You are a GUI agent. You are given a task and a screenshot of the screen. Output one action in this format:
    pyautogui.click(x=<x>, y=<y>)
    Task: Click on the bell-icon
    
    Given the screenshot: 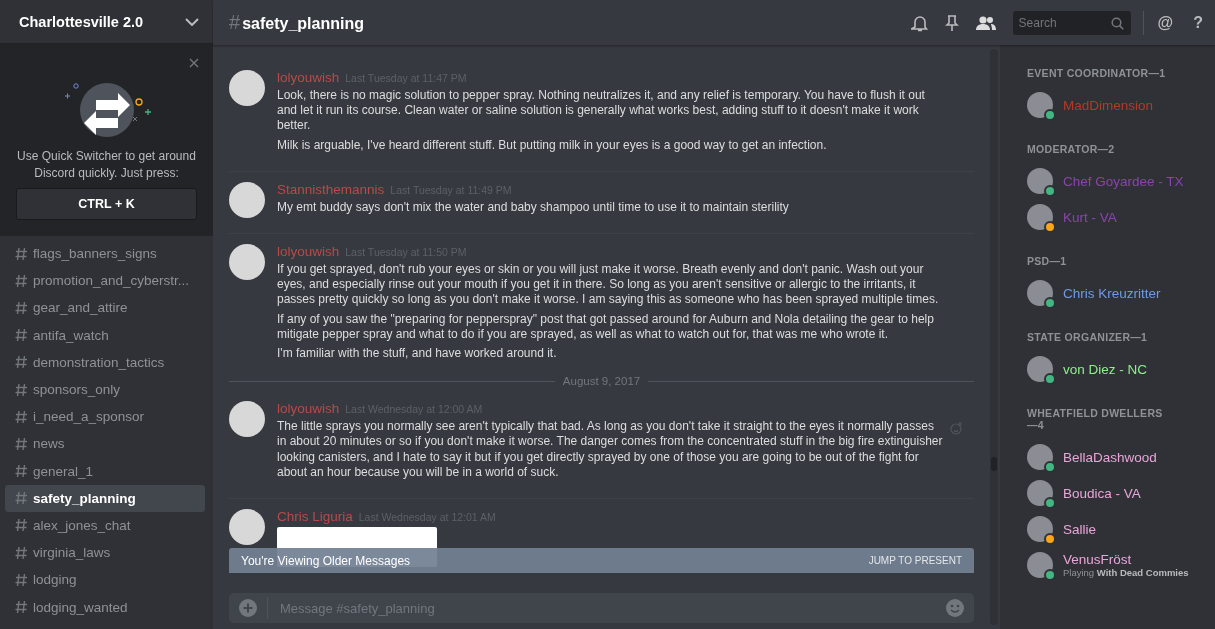 What is the action you would take?
    pyautogui.click(x=919, y=22)
    